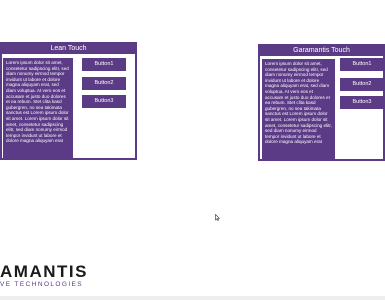  What do you see at coordinates (217, 217) in the screenshot?
I see `arrow-cursor-icon` at bounding box center [217, 217].